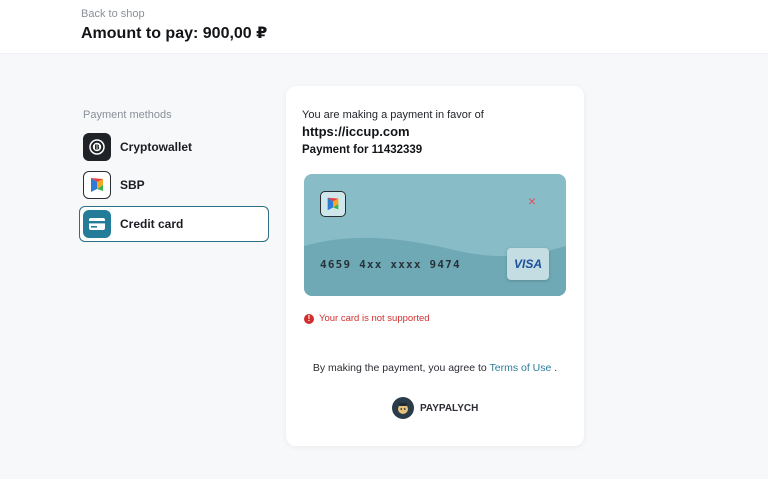  I want to click on provider-name: PAYPALYCH, so click(449, 408).